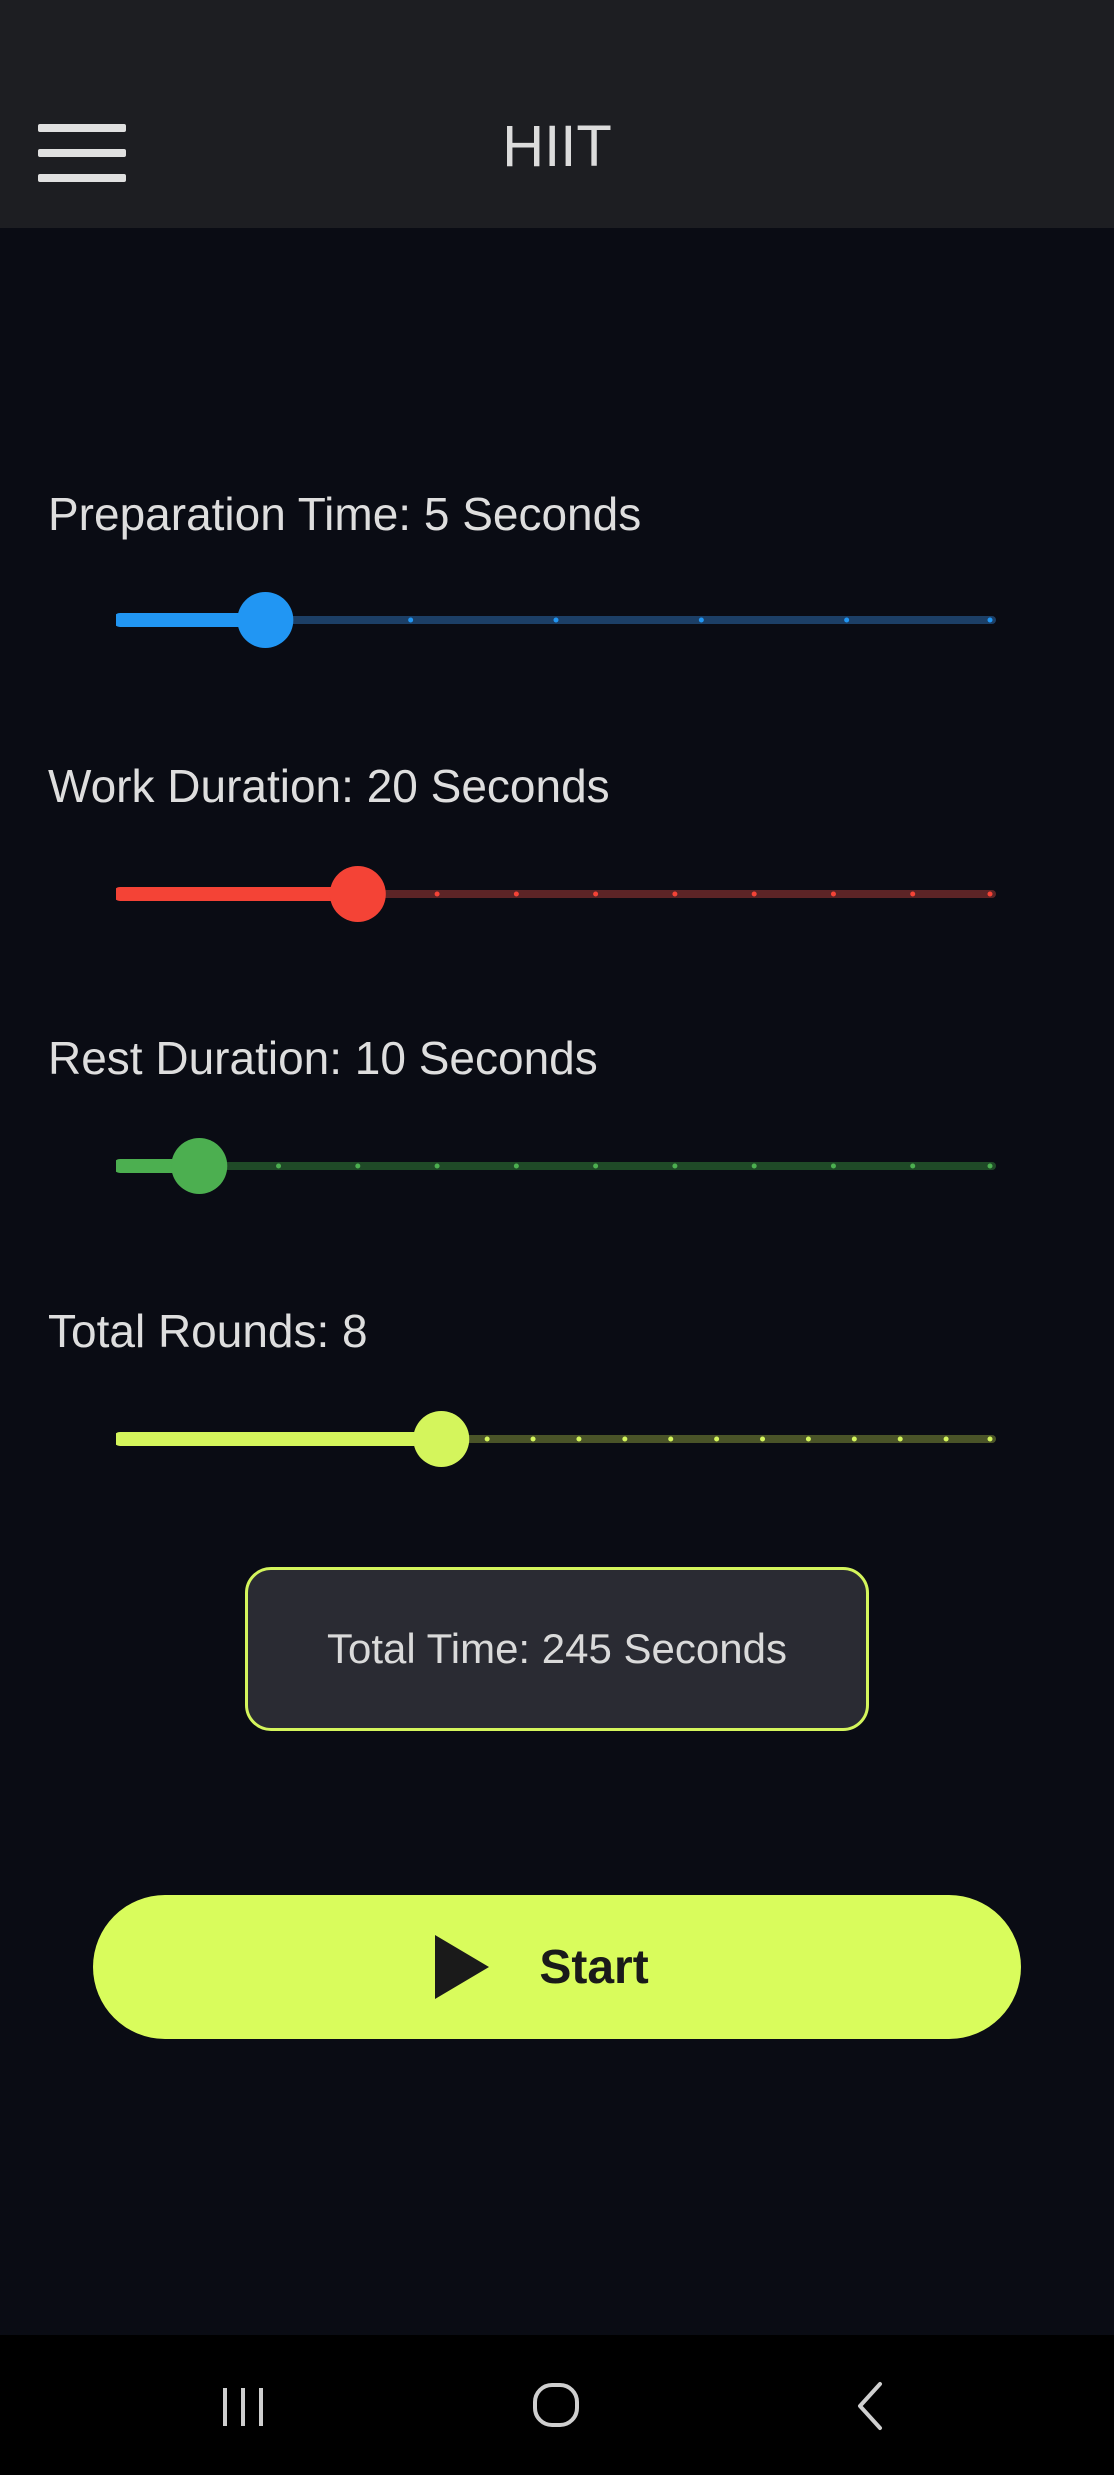 The height and width of the screenshot is (2475, 1114). Describe the element at coordinates (557, 146) in the screenshot. I see `page-title: HIIT` at that location.